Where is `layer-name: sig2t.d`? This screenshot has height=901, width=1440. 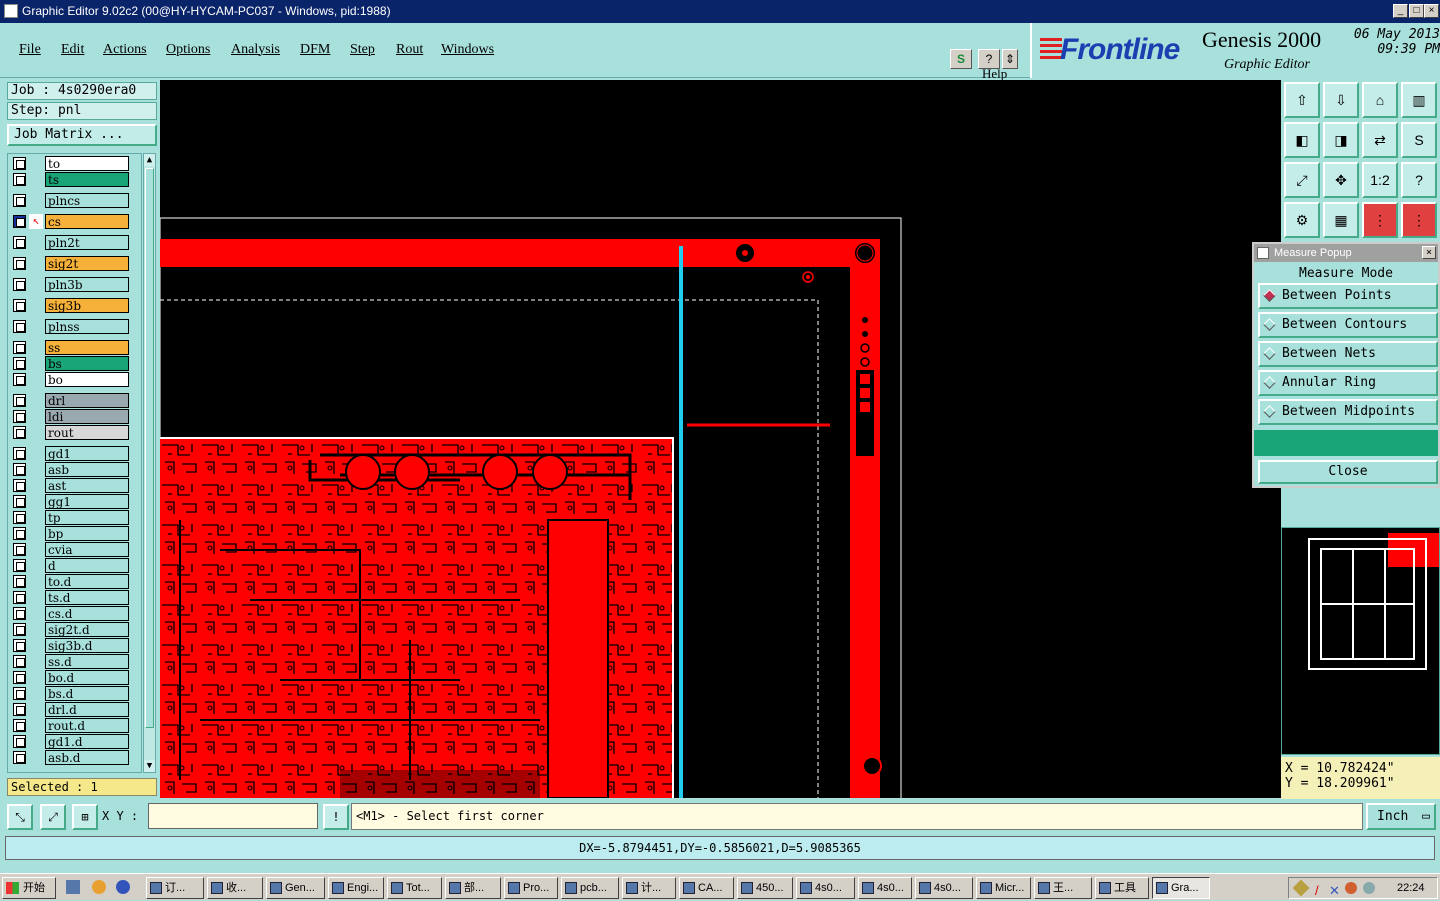 layer-name: sig2t.d is located at coordinates (87, 629).